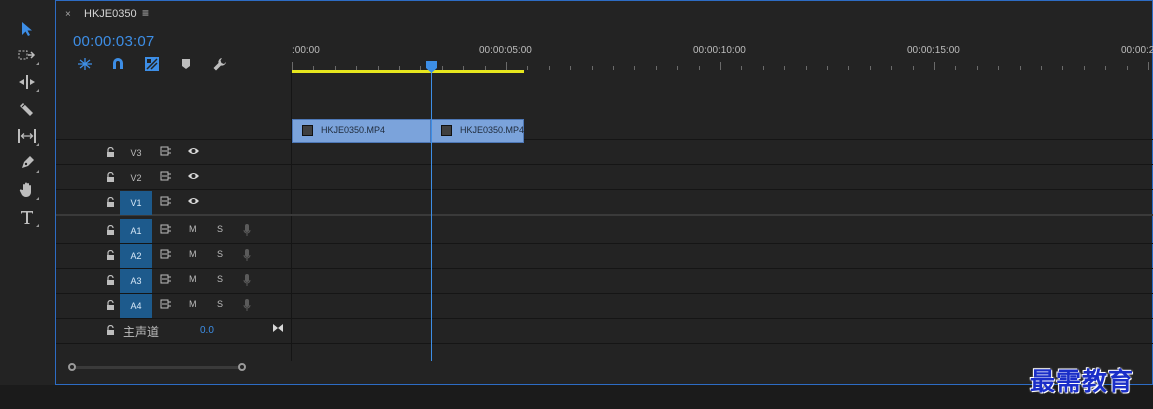 The height and width of the screenshot is (409, 1153). I want to click on track-header-a3: A3 M S, so click(174, 281).